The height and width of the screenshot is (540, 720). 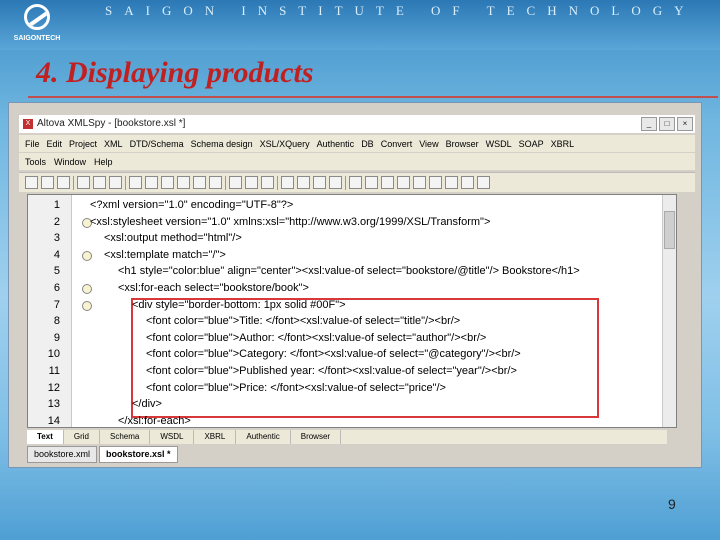 What do you see at coordinates (113, 144) in the screenshot?
I see `menu-item: XML` at bounding box center [113, 144].